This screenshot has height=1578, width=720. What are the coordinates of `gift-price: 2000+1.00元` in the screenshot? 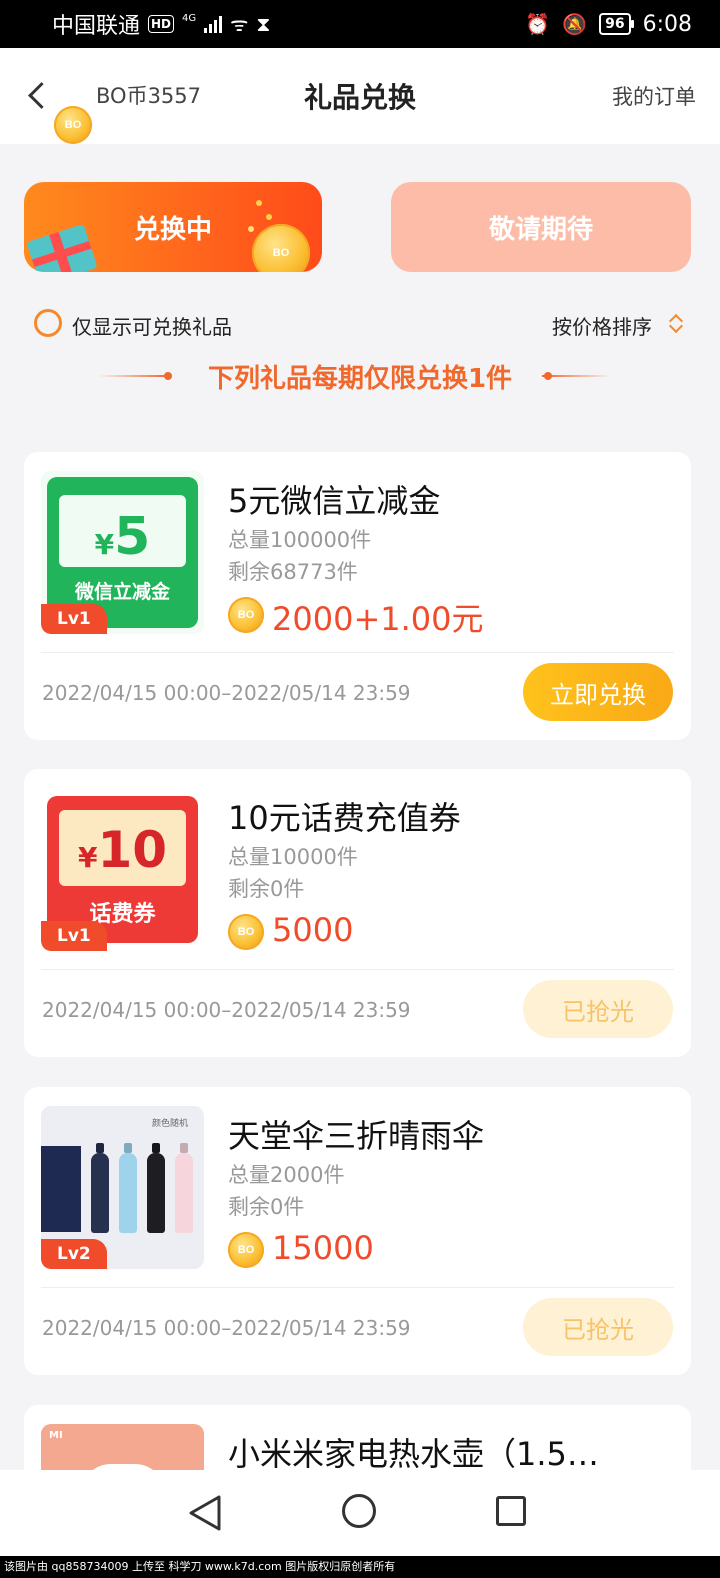 It's located at (378, 619).